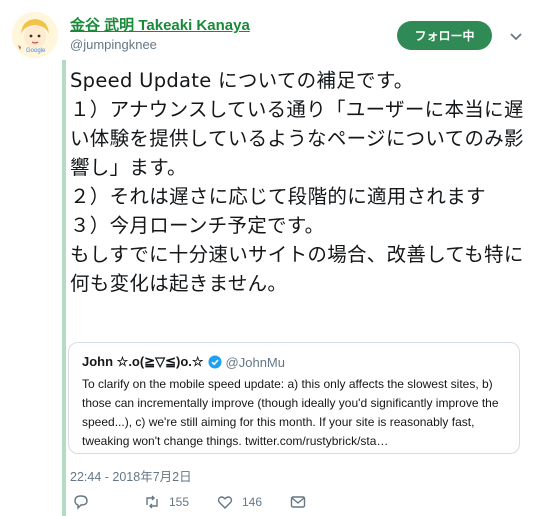  What do you see at coordinates (81, 502) in the screenshot?
I see `reply-icon` at bounding box center [81, 502].